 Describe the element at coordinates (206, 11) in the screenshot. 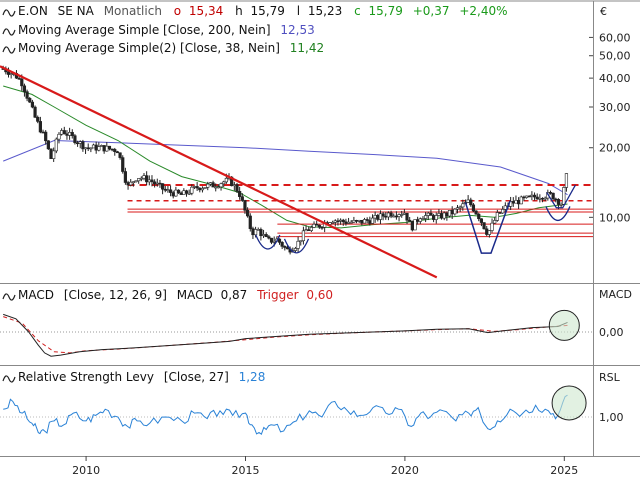

I see `open-value: 15,34` at that location.